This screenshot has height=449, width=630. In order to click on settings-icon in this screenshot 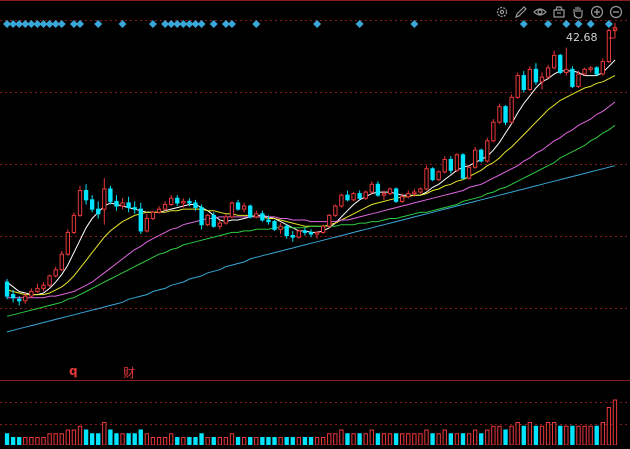, I will do `click(501, 11)`.